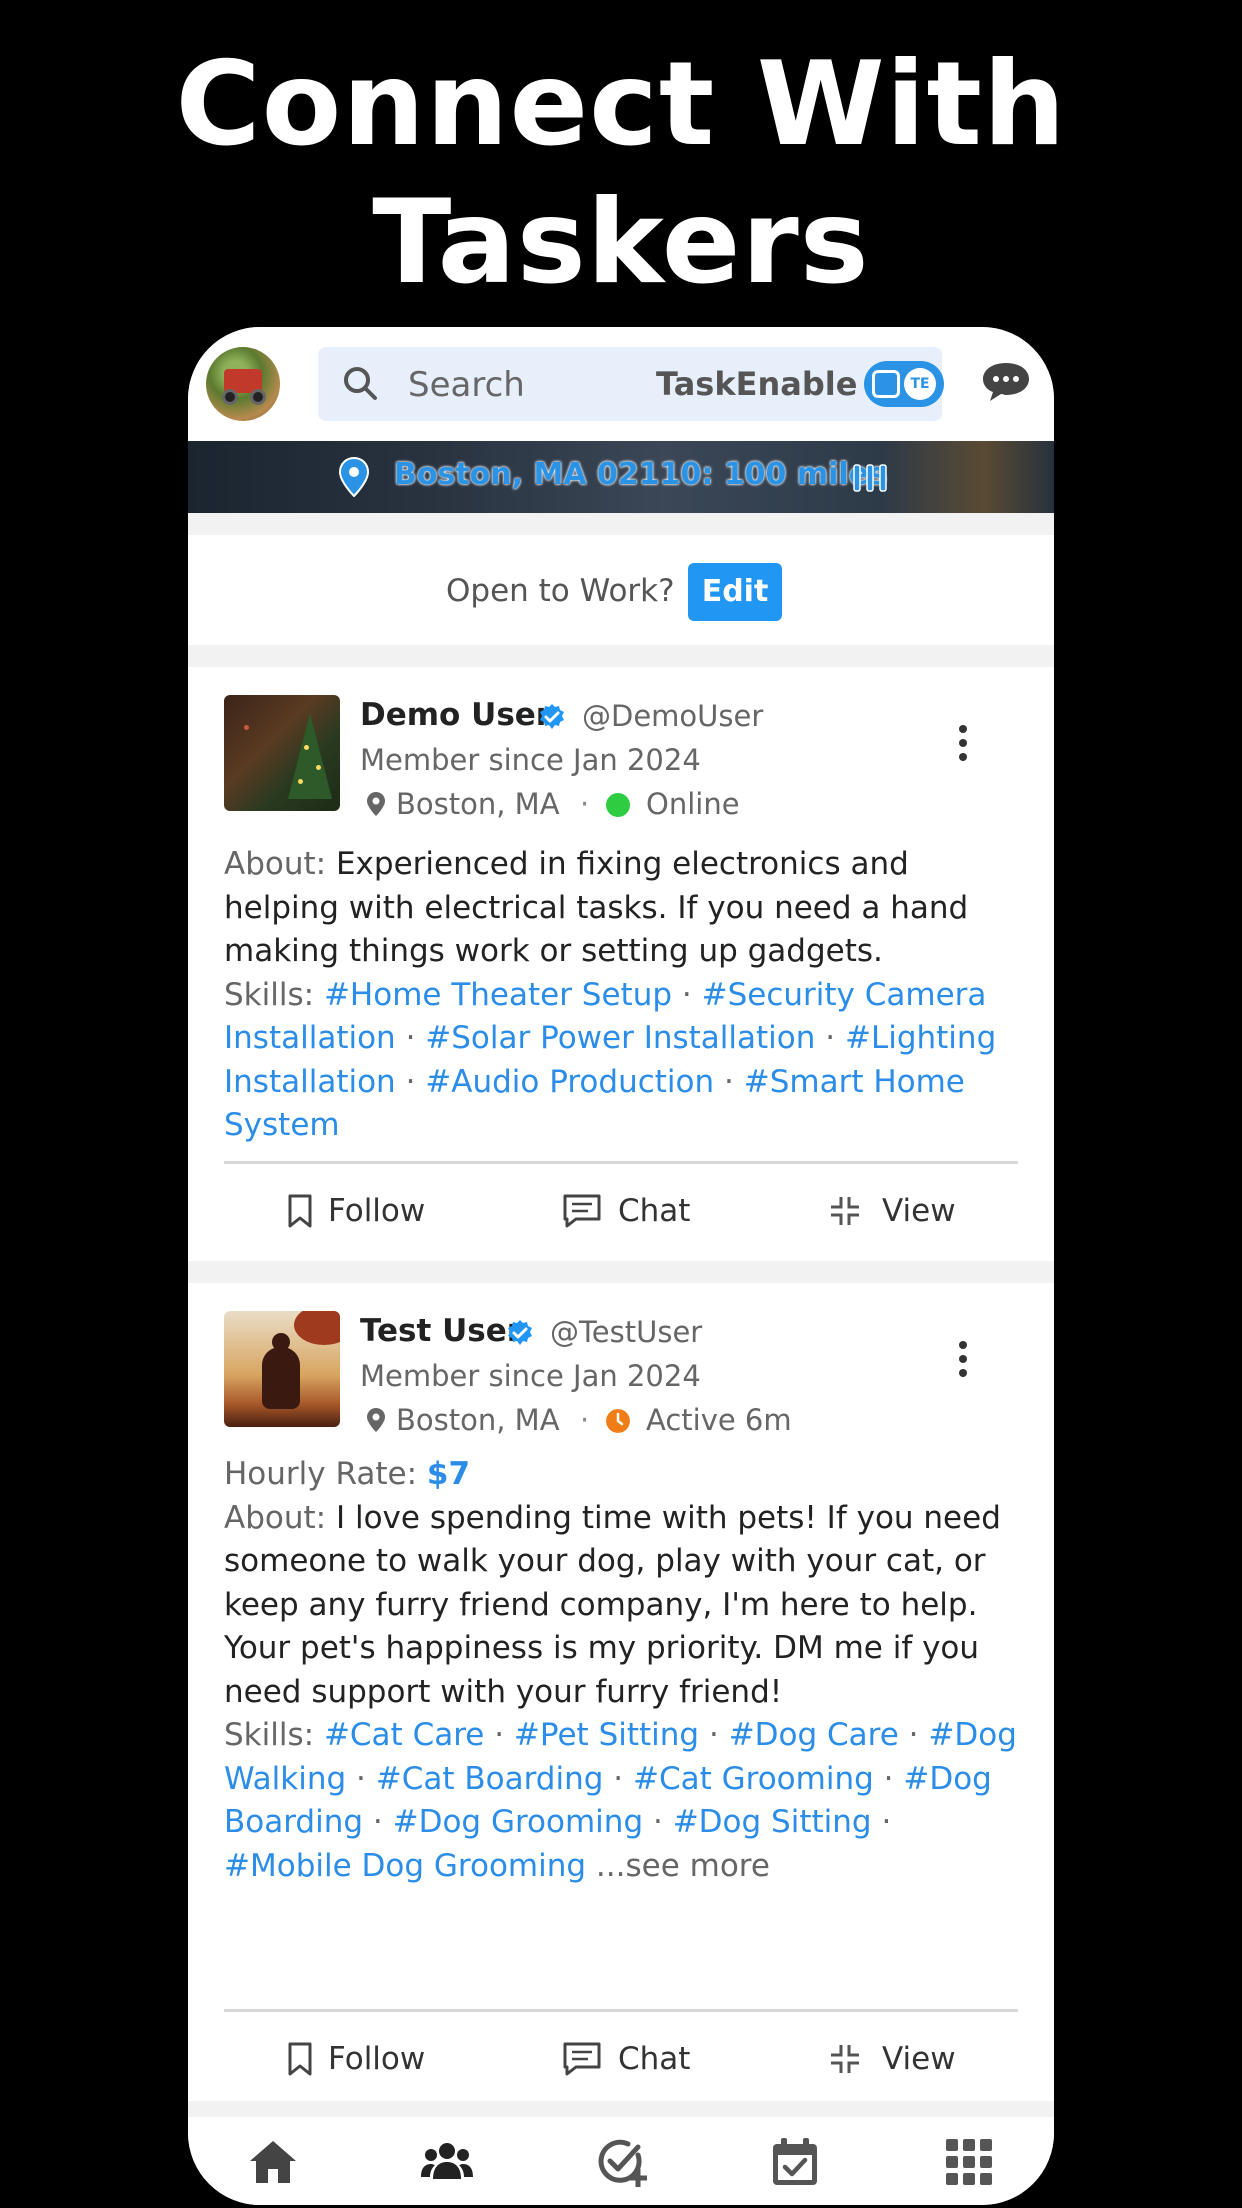  Describe the element at coordinates (673, 716) in the screenshot. I see `tasker-handle: @DemoUser` at that location.